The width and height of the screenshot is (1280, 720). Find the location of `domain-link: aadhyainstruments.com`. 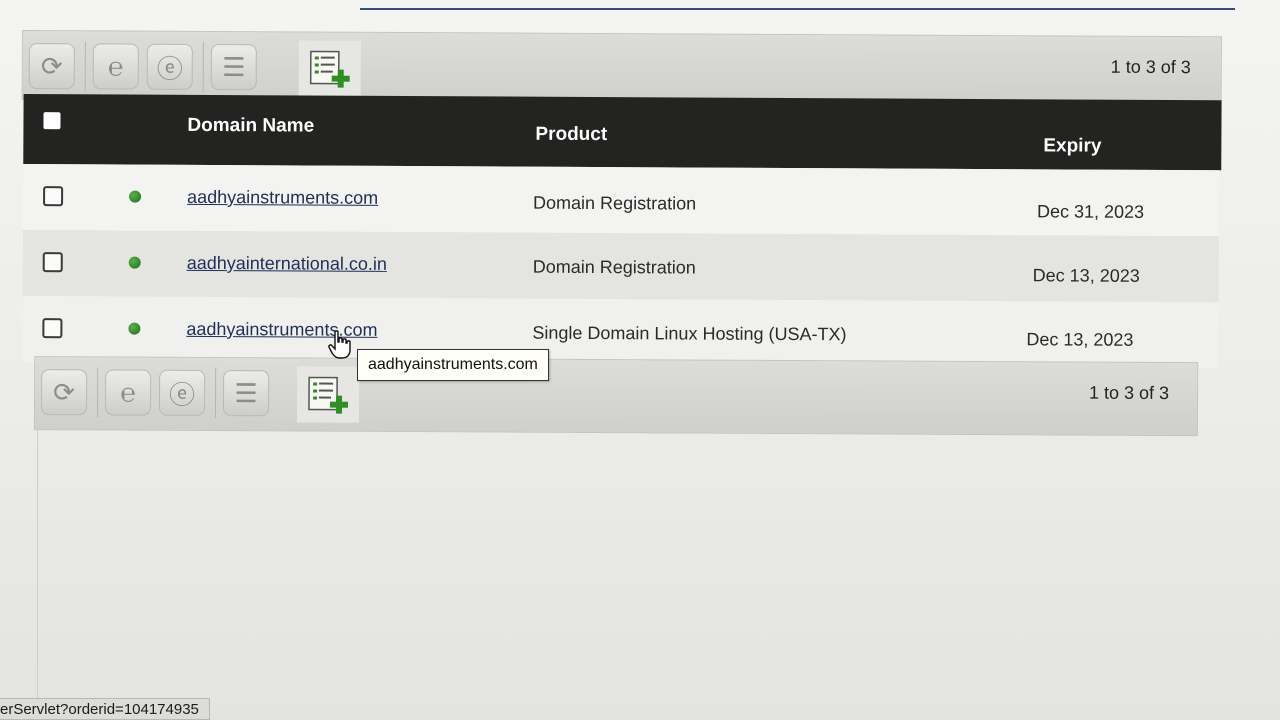

domain-link: aadhyainstruments.com is located at coordinates (282, 198).